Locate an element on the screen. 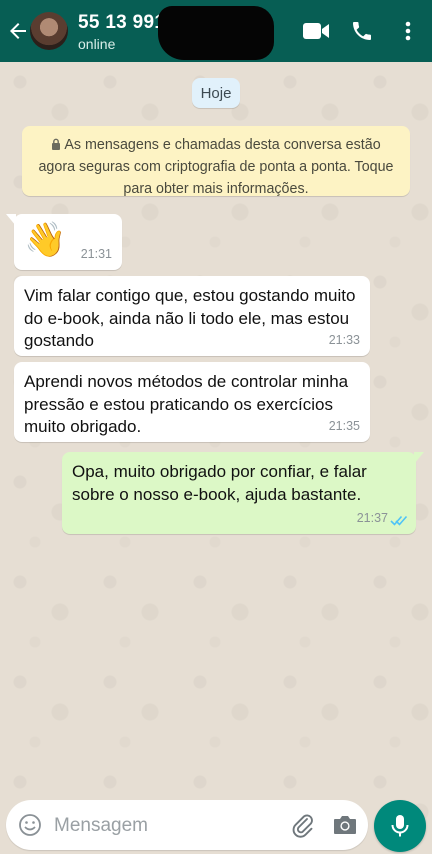 This screenshot has width=432, height=854. message-time: 21:37 is located at coordinates (372, 517).